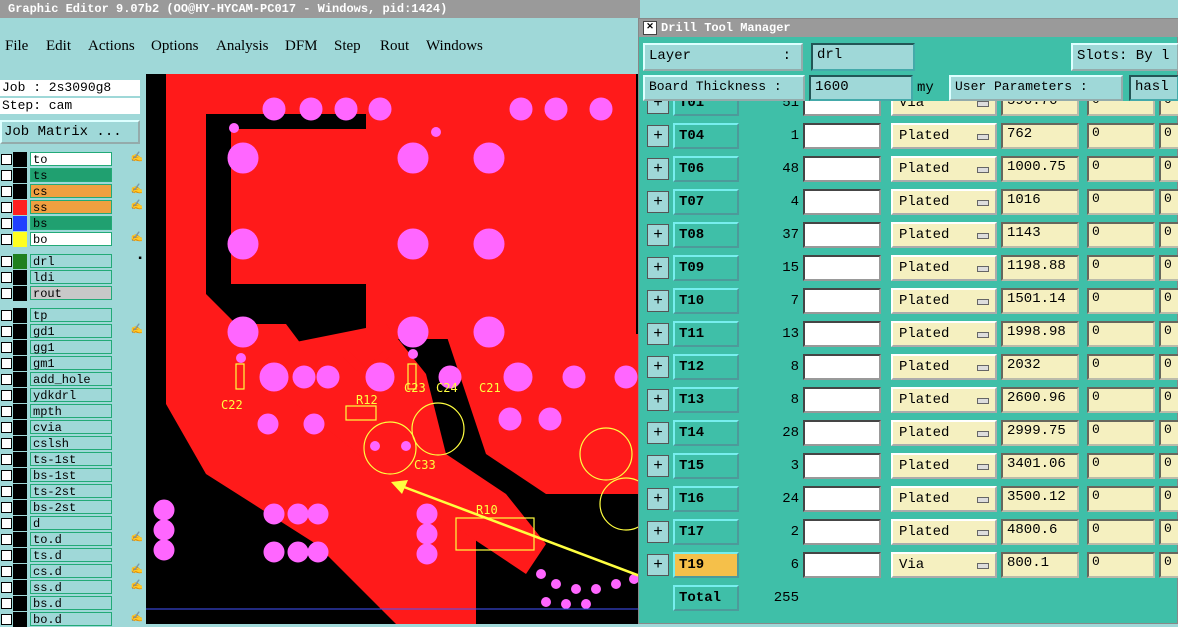 The width and height of the screenshot is (1178, 627). I want to click on board-thickness-field: 1600, so click(861, 88).